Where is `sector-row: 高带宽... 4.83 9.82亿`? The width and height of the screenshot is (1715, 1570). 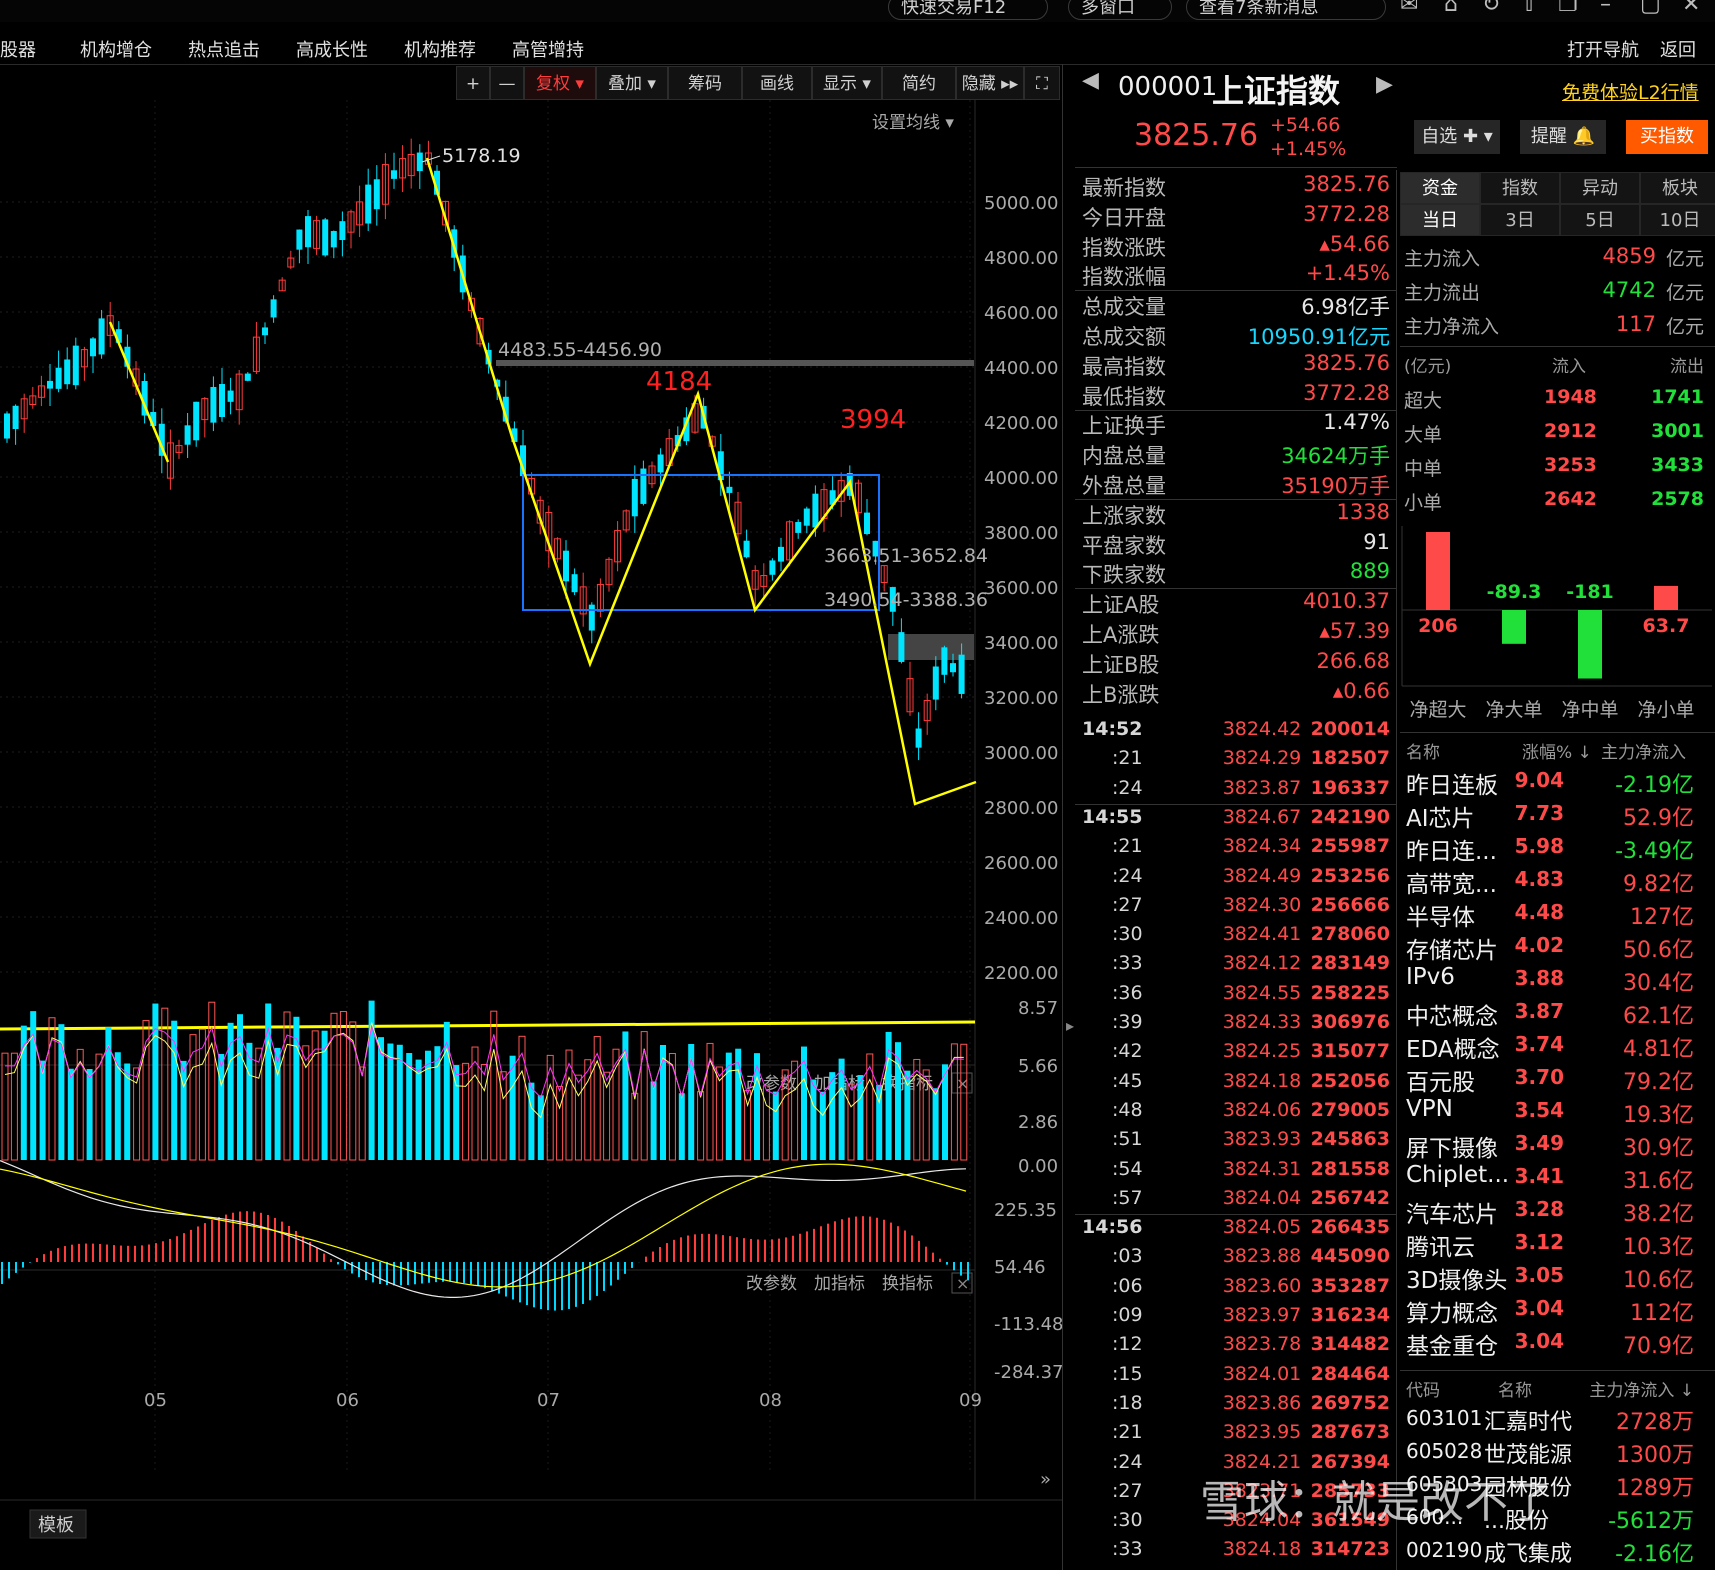
sector-row: 高带宽... 4.83 9.82亿 is located at coordinates (1554, 881).